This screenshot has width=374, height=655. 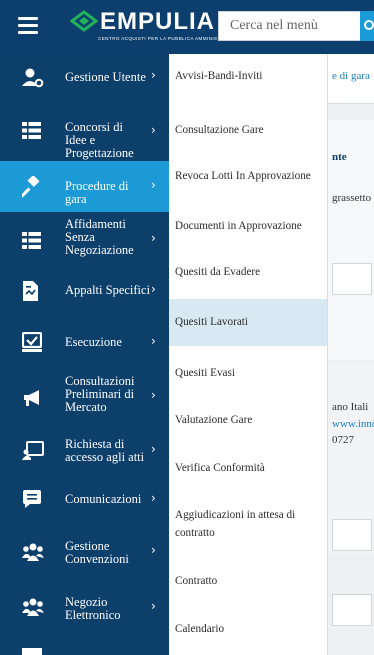 What do you see at coordinates (32, 499) in the screenshot?
I see `message-icon` at bounding box center [32, 499].